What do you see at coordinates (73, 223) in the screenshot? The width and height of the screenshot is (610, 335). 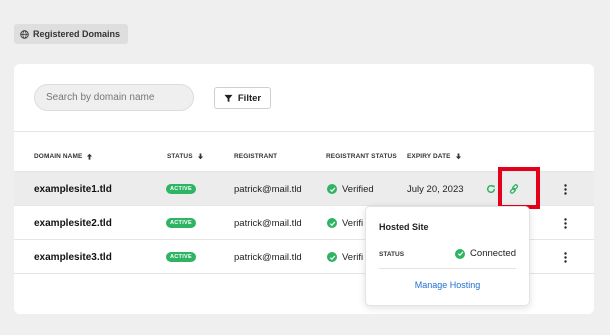 I see `domain-name: examplesite2.tld` at bounding box center [73, 223].